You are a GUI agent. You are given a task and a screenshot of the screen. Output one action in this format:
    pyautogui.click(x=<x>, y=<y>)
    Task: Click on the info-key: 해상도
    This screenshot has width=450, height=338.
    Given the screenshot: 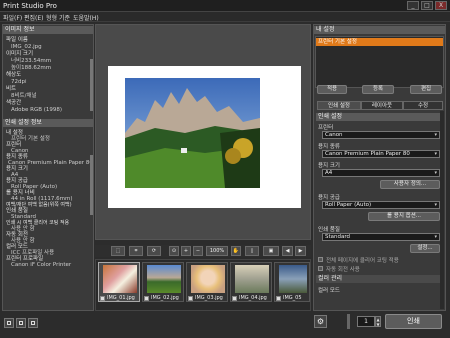 What is the action you would take?
    pyautogui.click(x=14, y=75)
    